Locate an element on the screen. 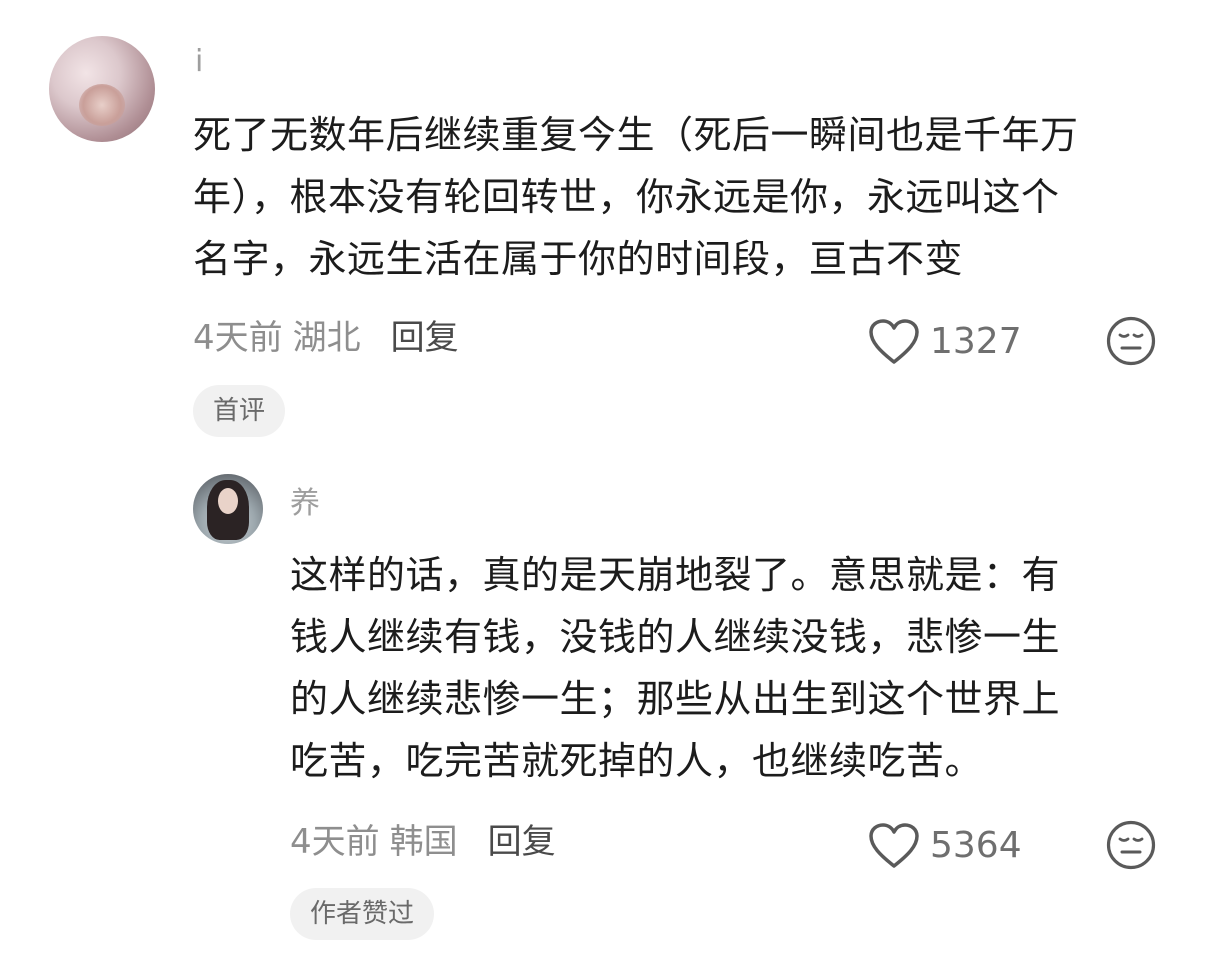  reply-meta: 4天前 韩国 回复 is located at coordinates (423, 842).